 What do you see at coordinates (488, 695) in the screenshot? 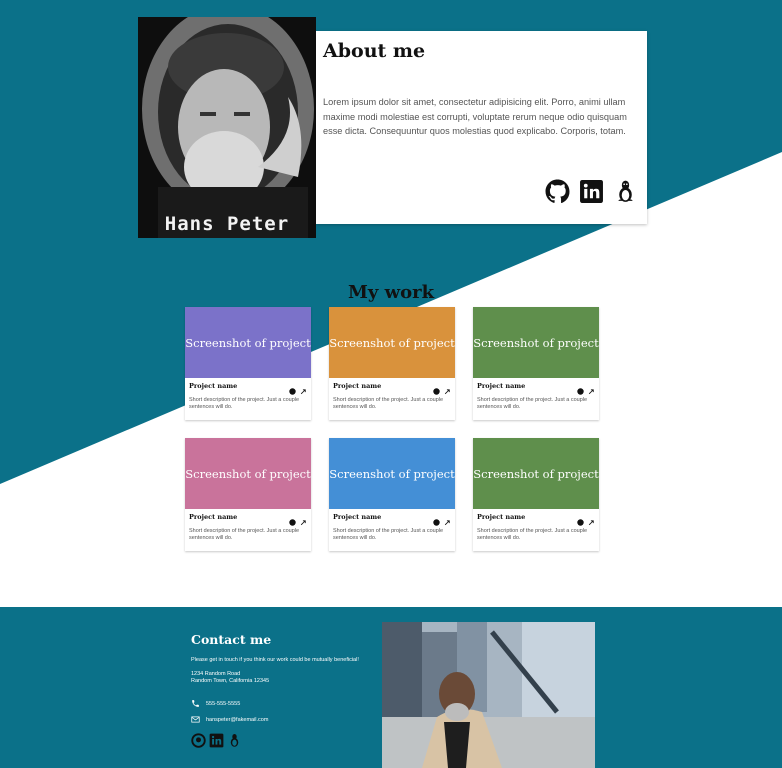
I see `contact-photo` at bounding box center [488, 695].